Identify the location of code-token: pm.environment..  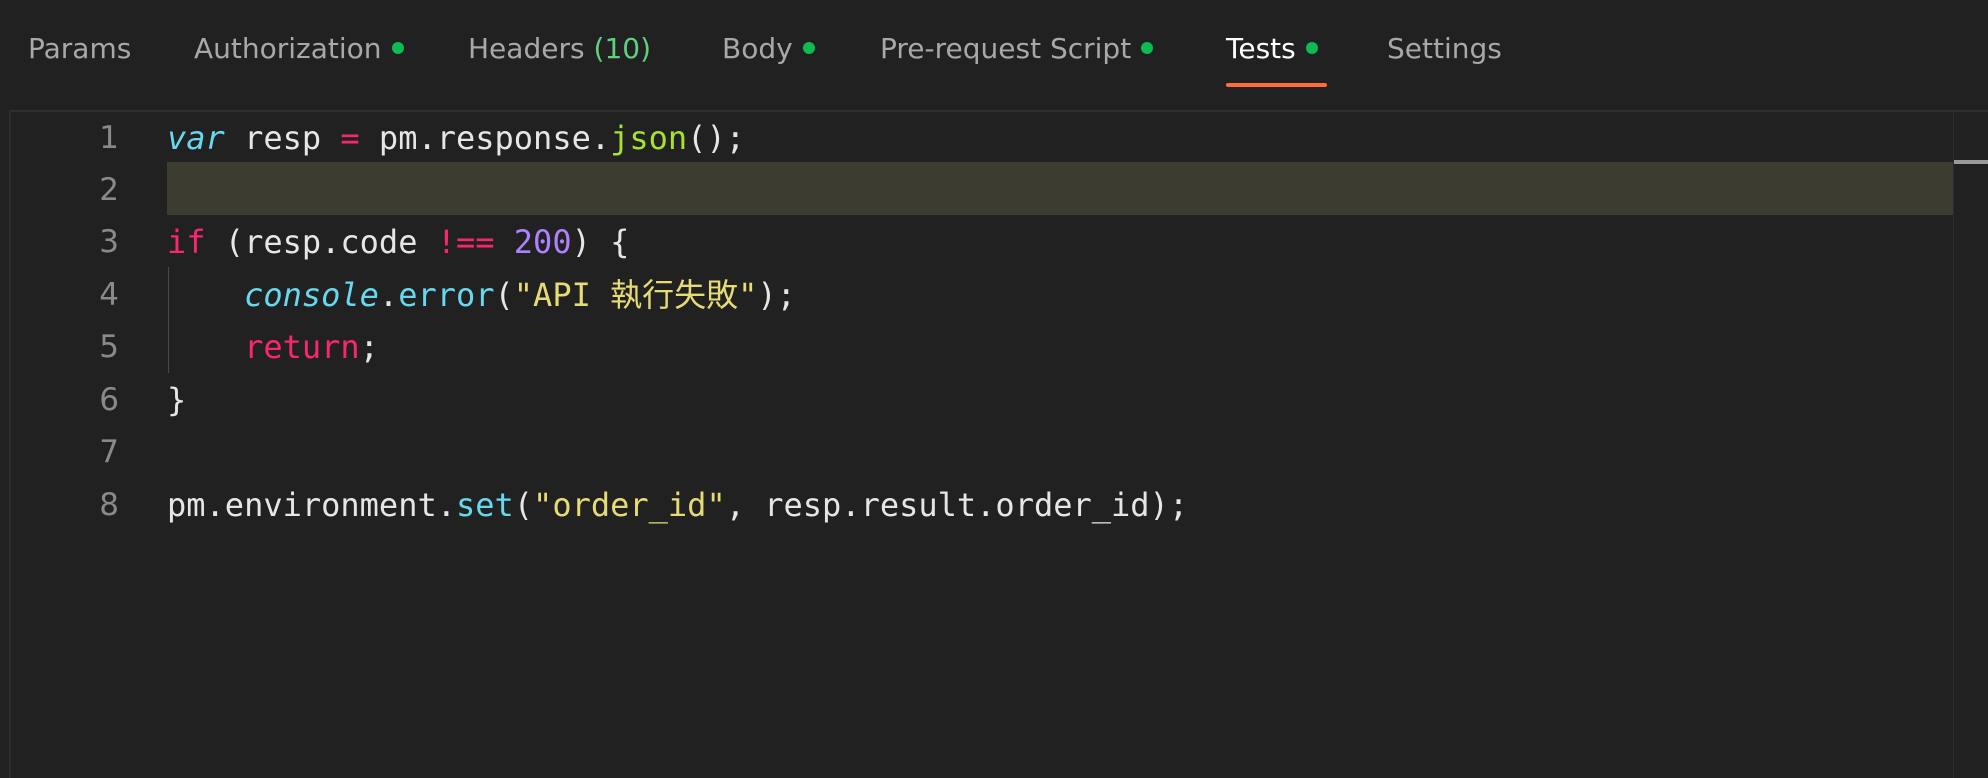
(311, 505).